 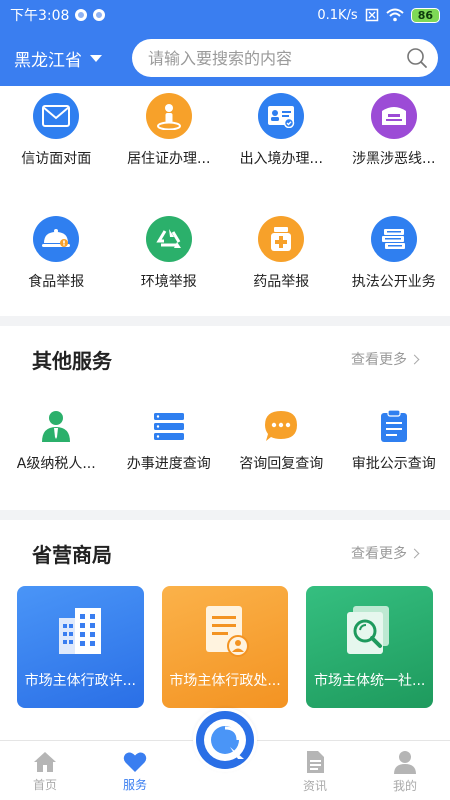 I want to click on service-label: 环境举报, so click(x=168, y=282).